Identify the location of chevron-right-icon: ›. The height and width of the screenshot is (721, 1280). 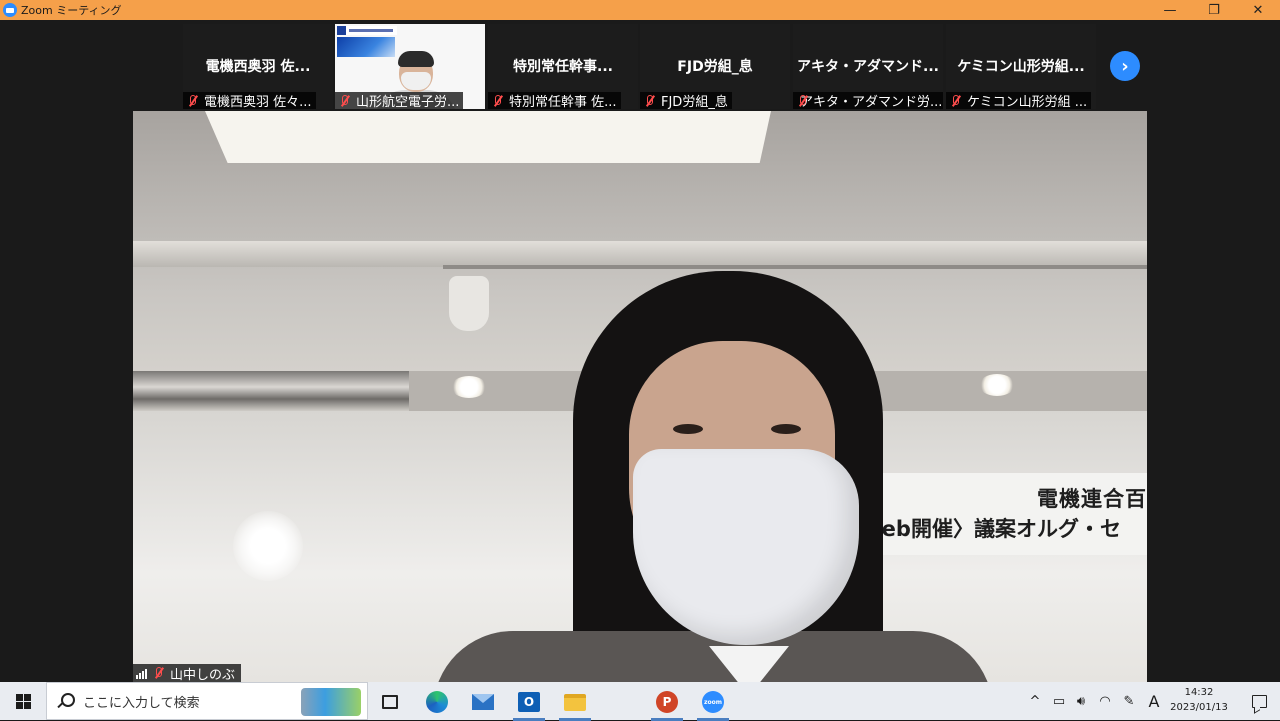
(1125, 66).